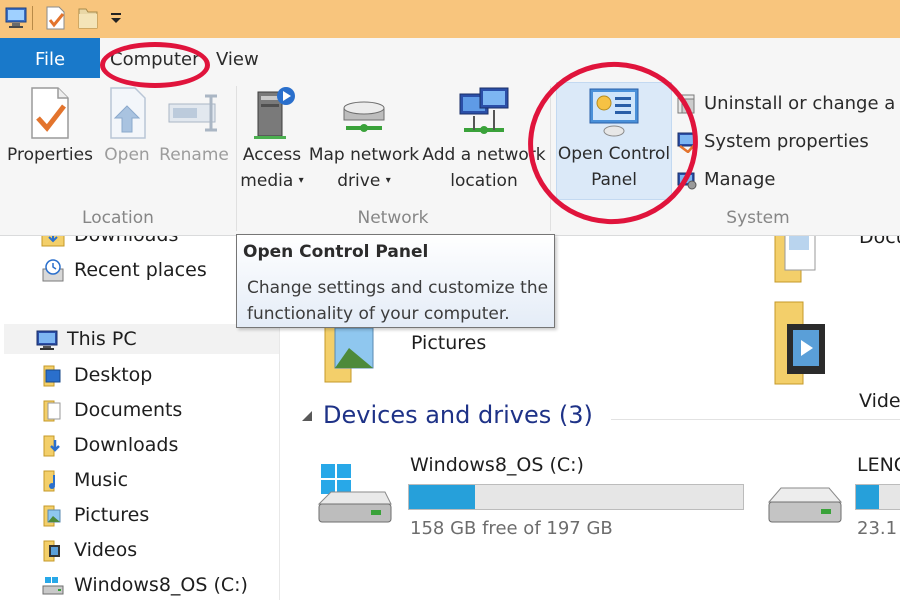 The height and width of the screenshot is (600, 900). Describe the element at coordinates (805, 505) in the screenshot. I see `hard-drive-icon` at that location.